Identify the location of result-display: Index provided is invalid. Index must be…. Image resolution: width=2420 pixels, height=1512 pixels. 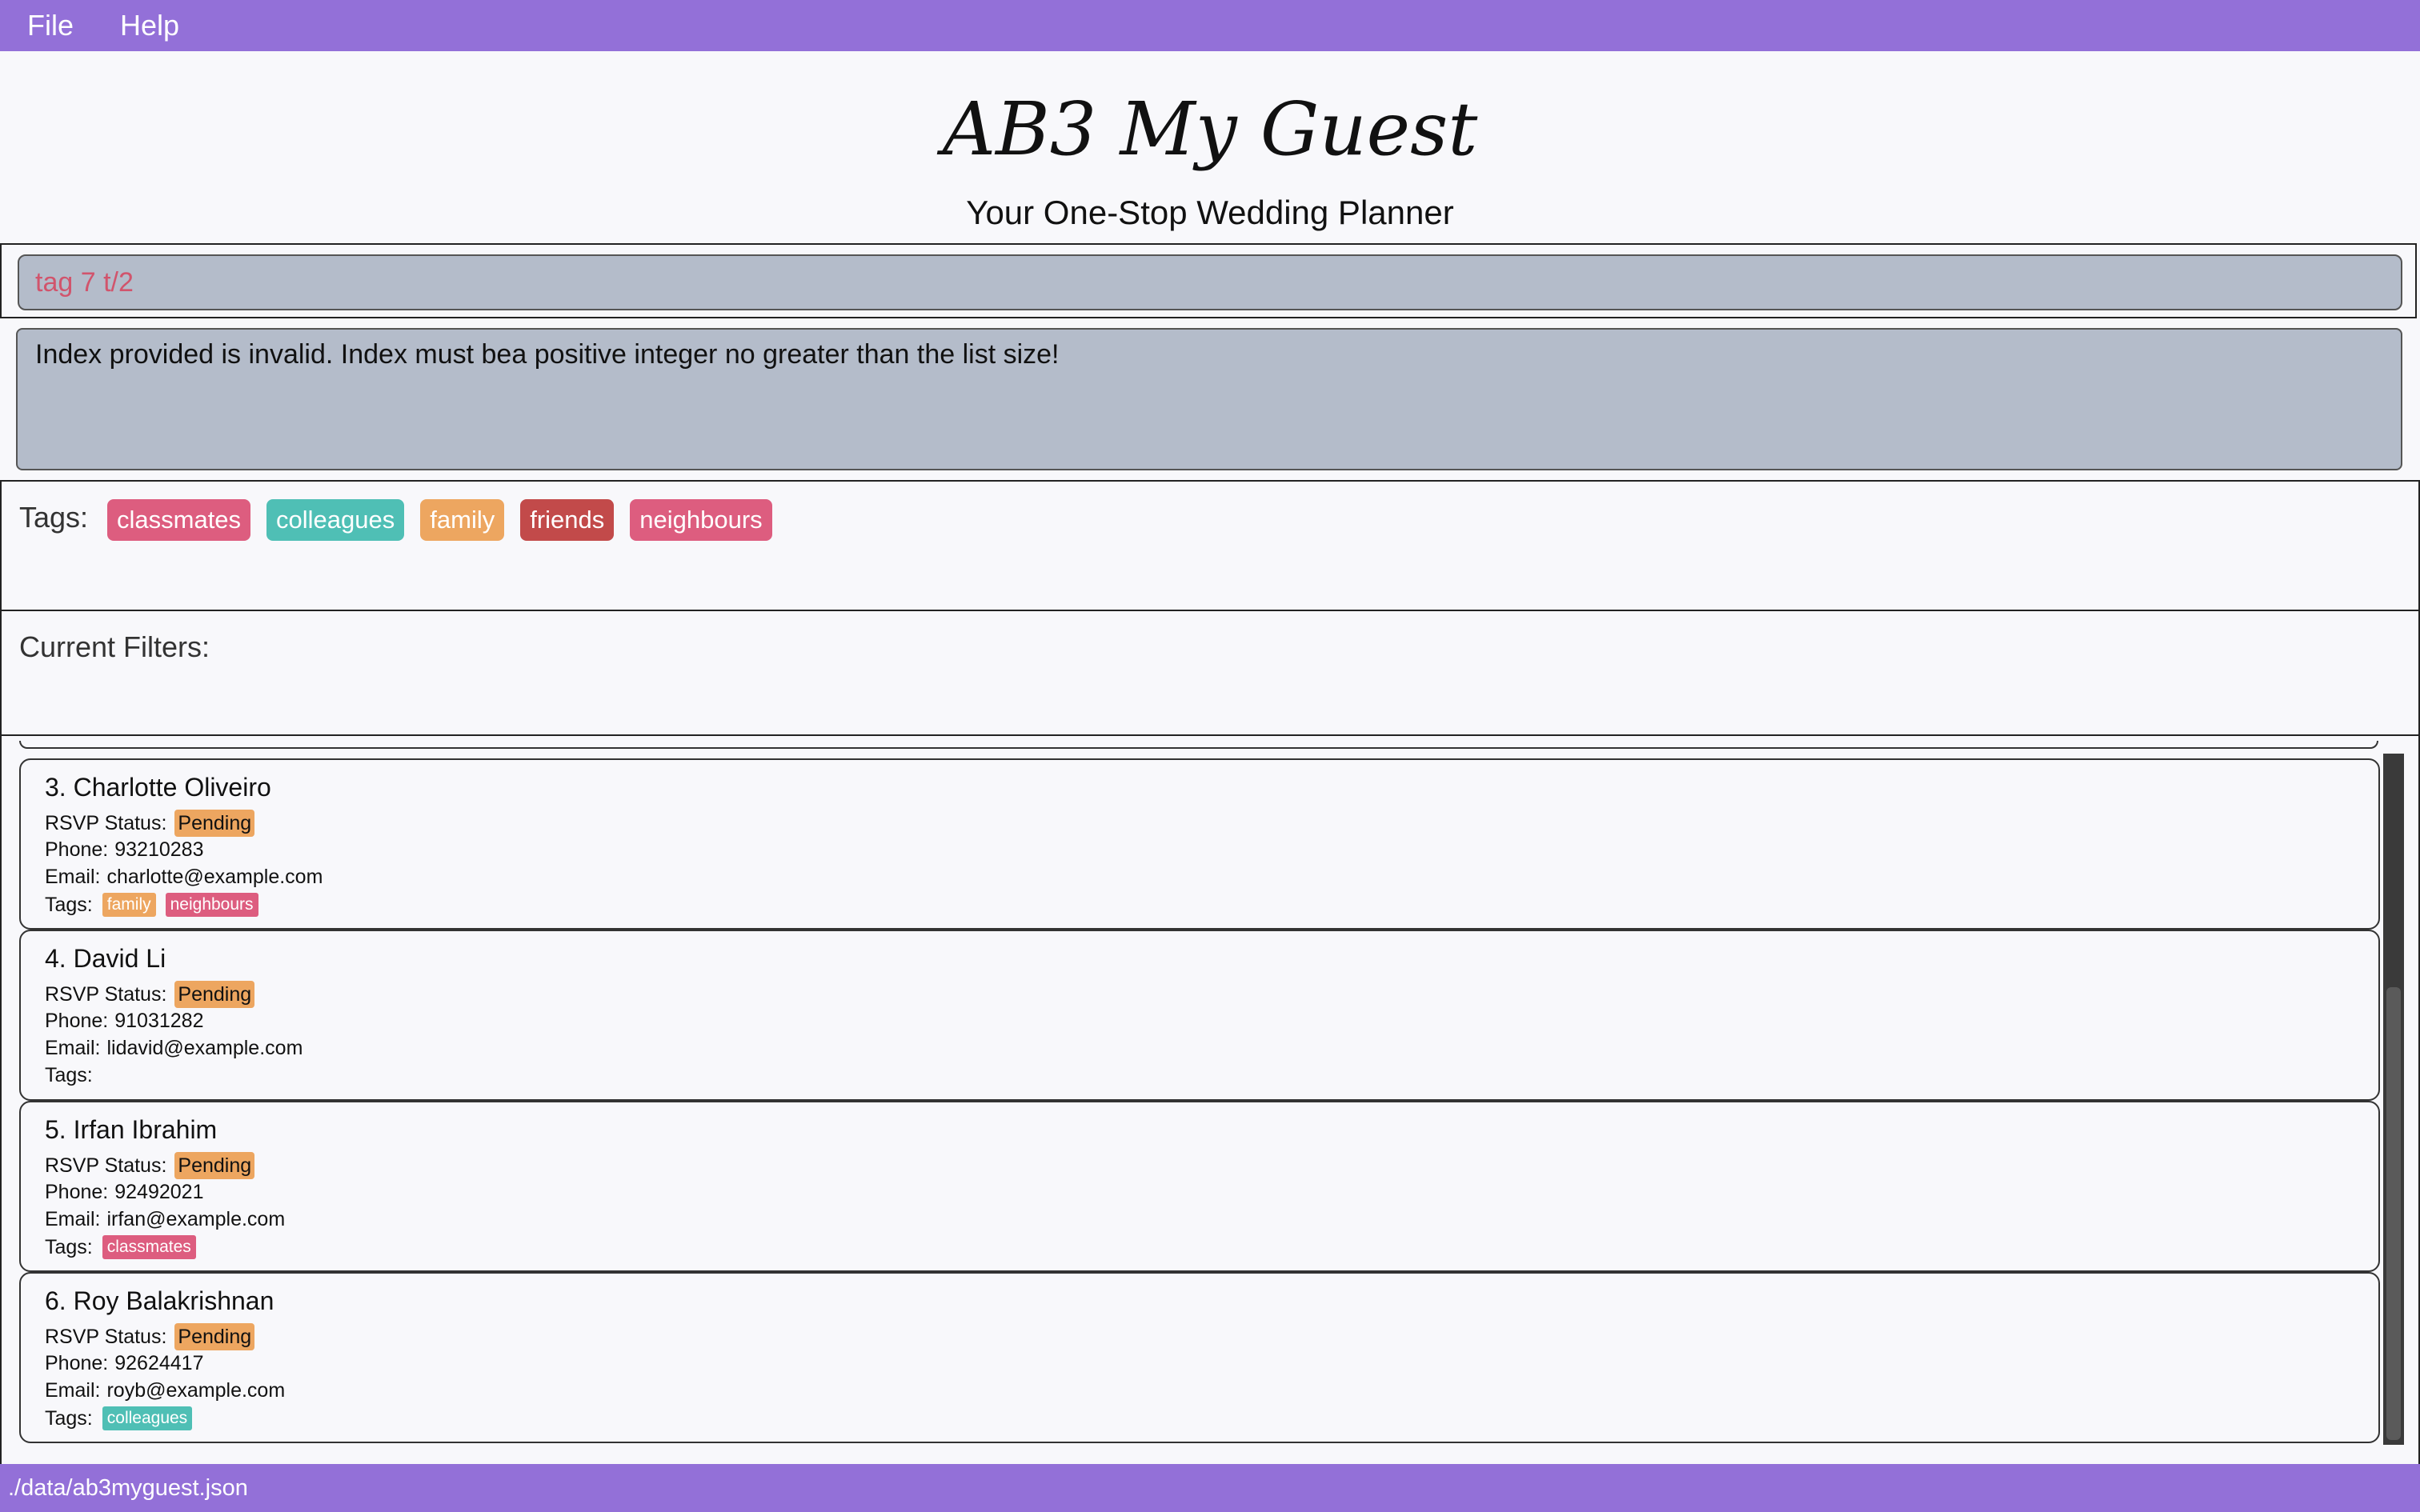
(1209, 399).